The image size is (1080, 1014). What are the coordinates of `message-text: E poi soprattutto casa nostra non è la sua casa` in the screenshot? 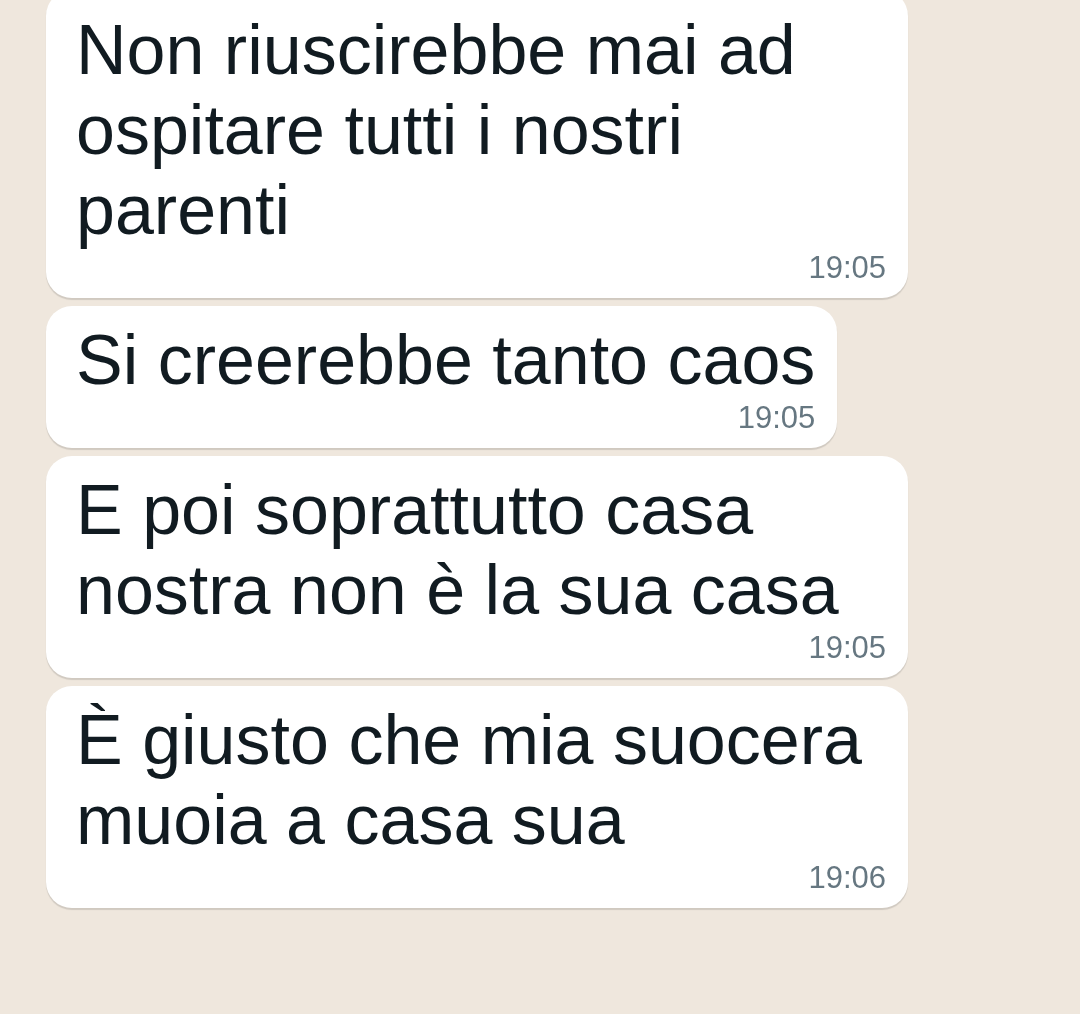 It's located at (458, 550).